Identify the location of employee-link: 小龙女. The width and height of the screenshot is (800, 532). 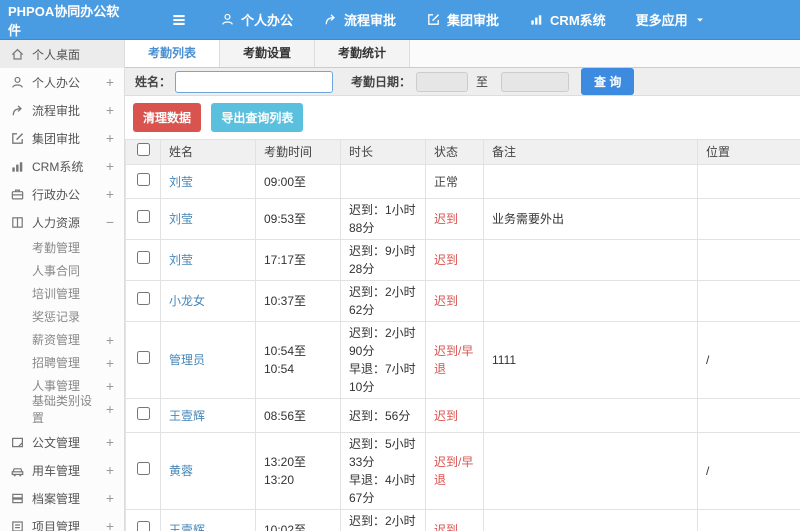
(187, 301).